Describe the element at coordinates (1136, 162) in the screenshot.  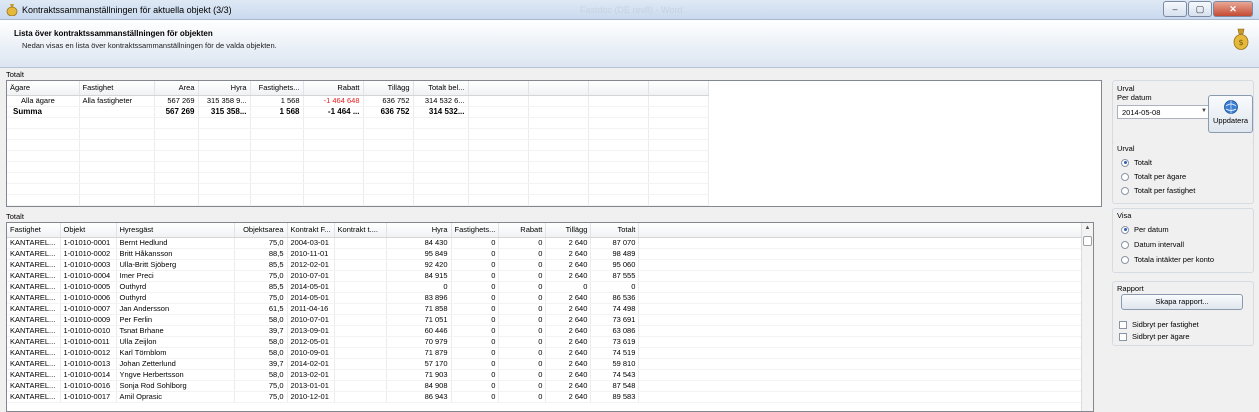
I see `radio-totalt: Totalt` at that location.